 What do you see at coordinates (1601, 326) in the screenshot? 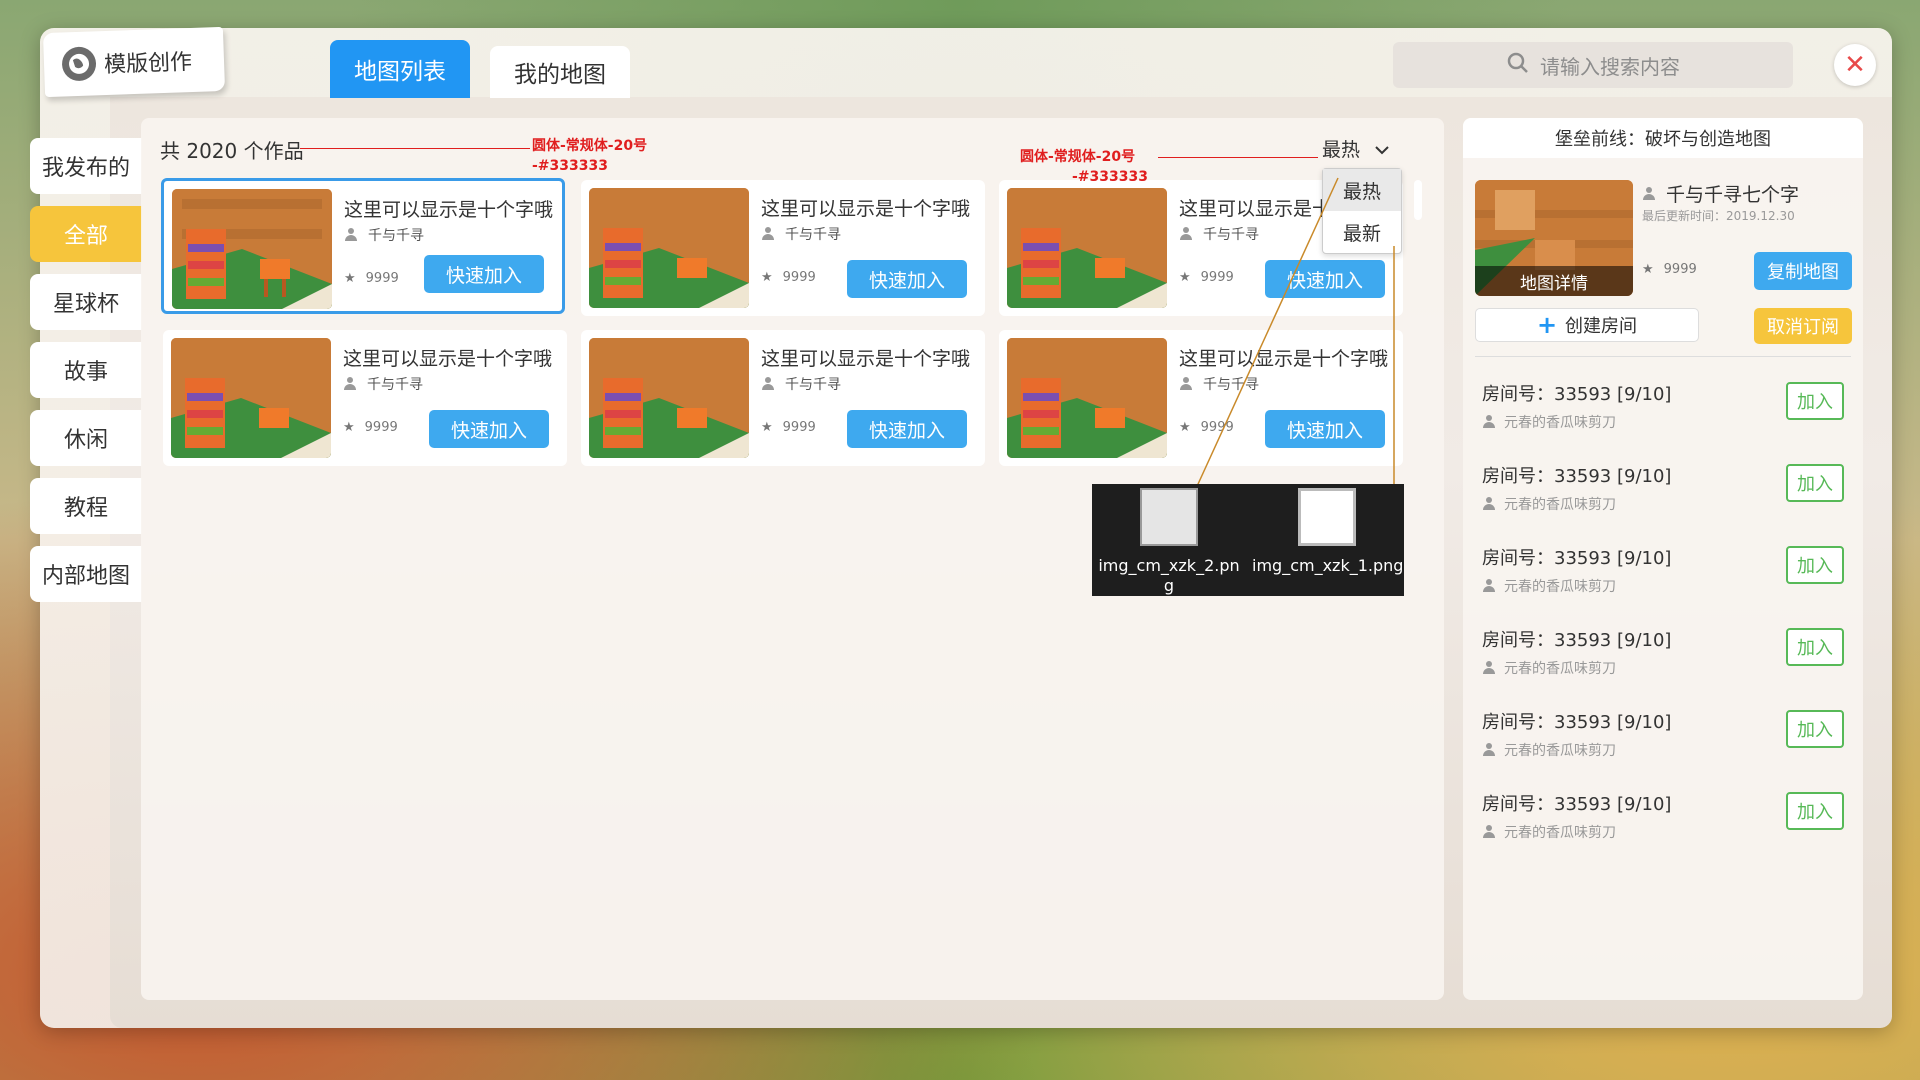
I see `create-room-label: 创建房间` at bounding box center [1601, 326].